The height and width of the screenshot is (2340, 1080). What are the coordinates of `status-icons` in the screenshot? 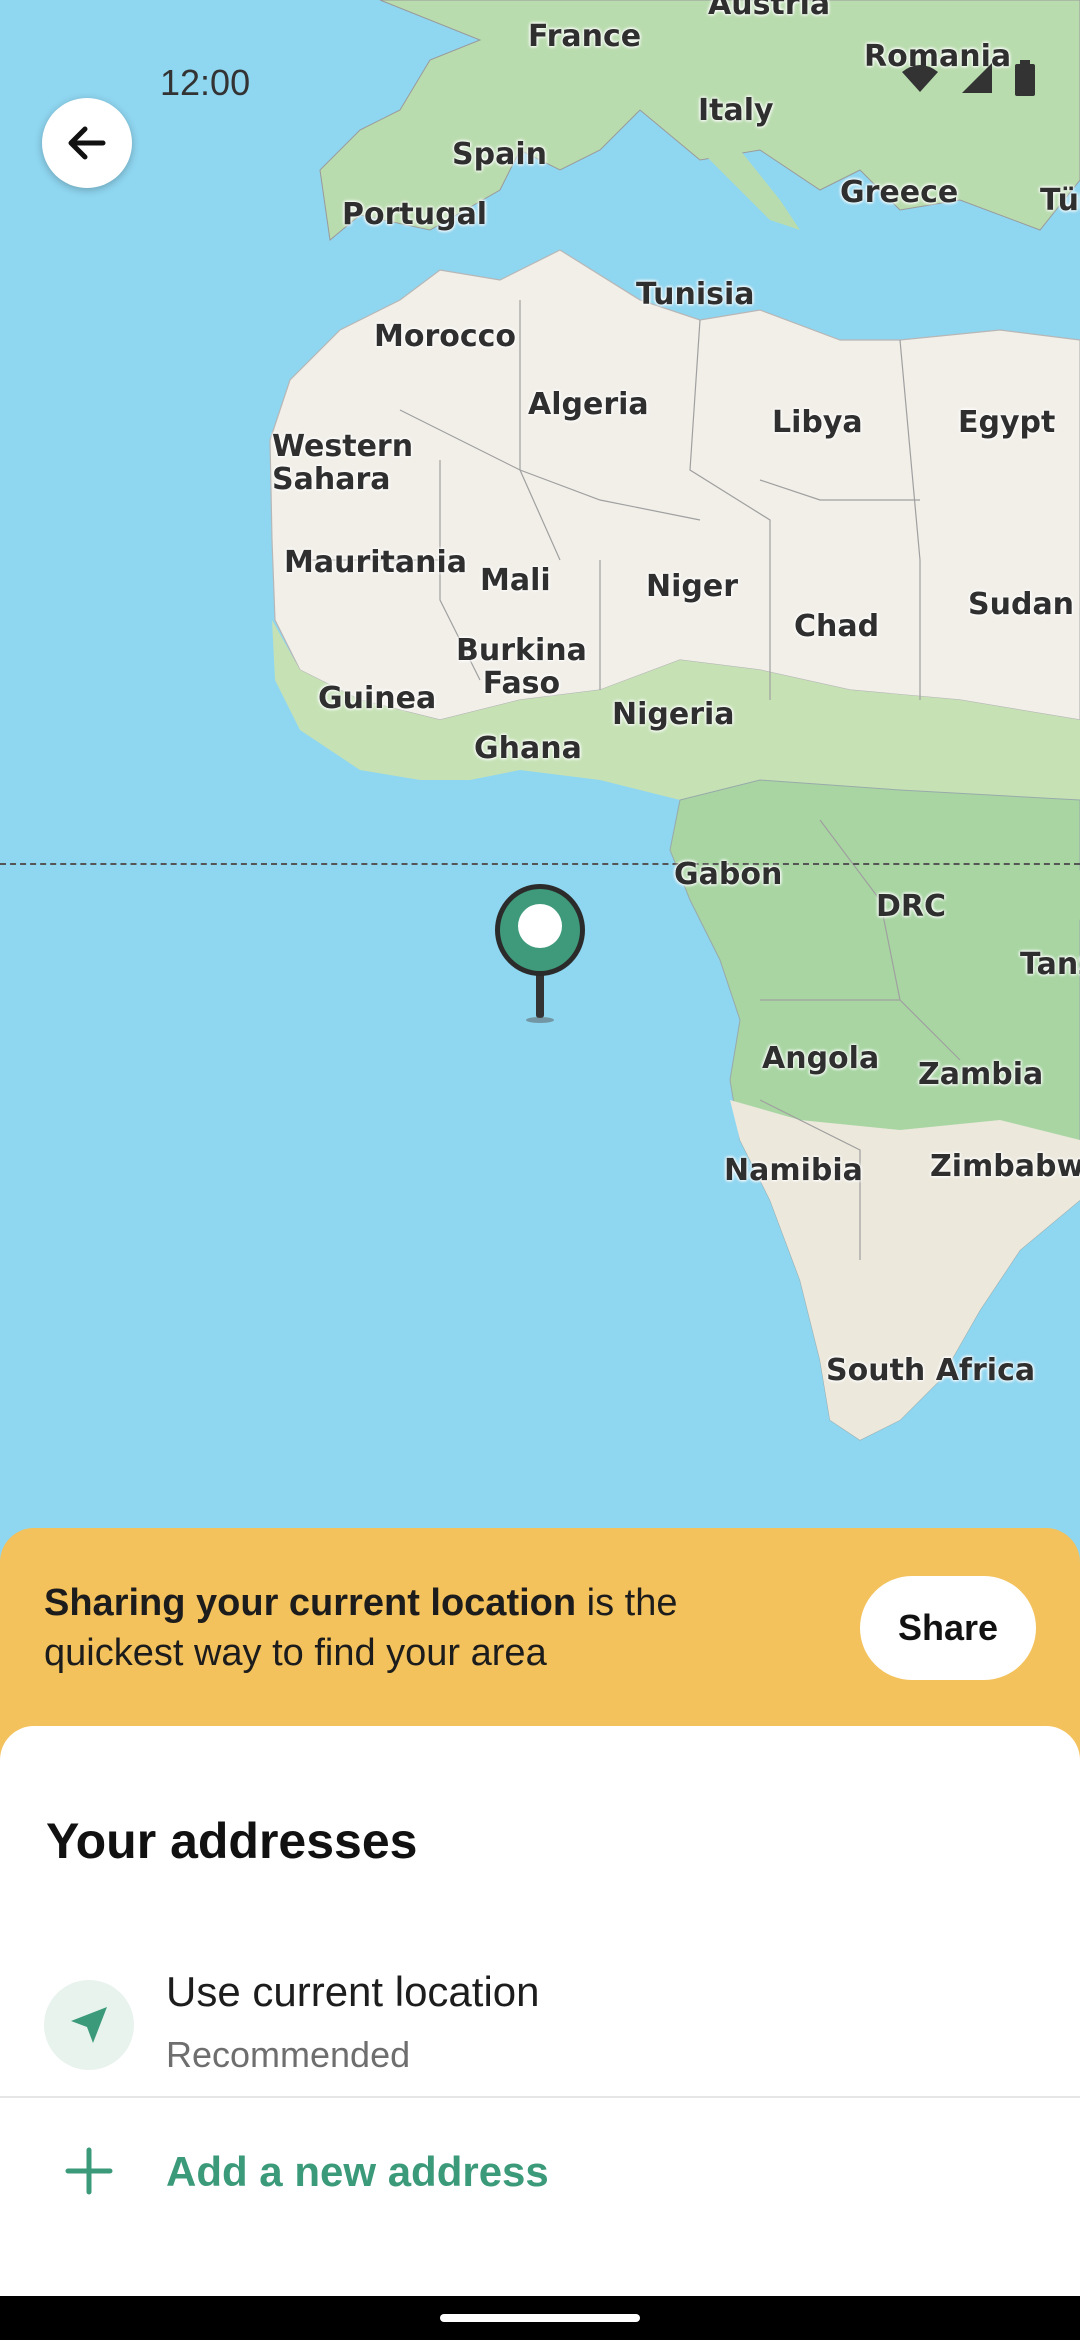 It's located at (968, 78).